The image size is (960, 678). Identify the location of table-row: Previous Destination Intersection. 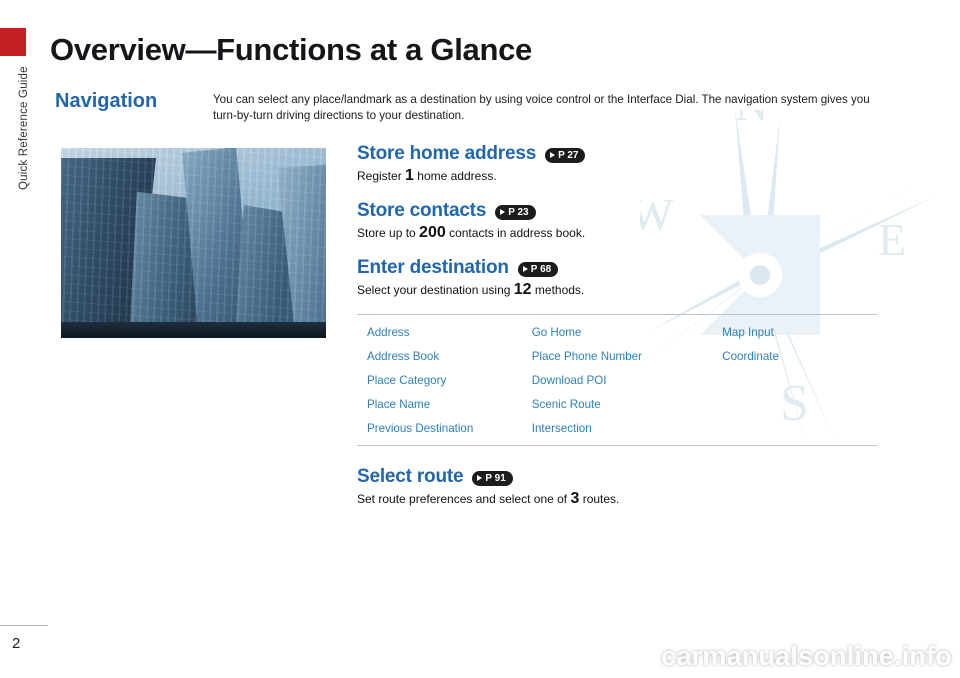
(617, 428).